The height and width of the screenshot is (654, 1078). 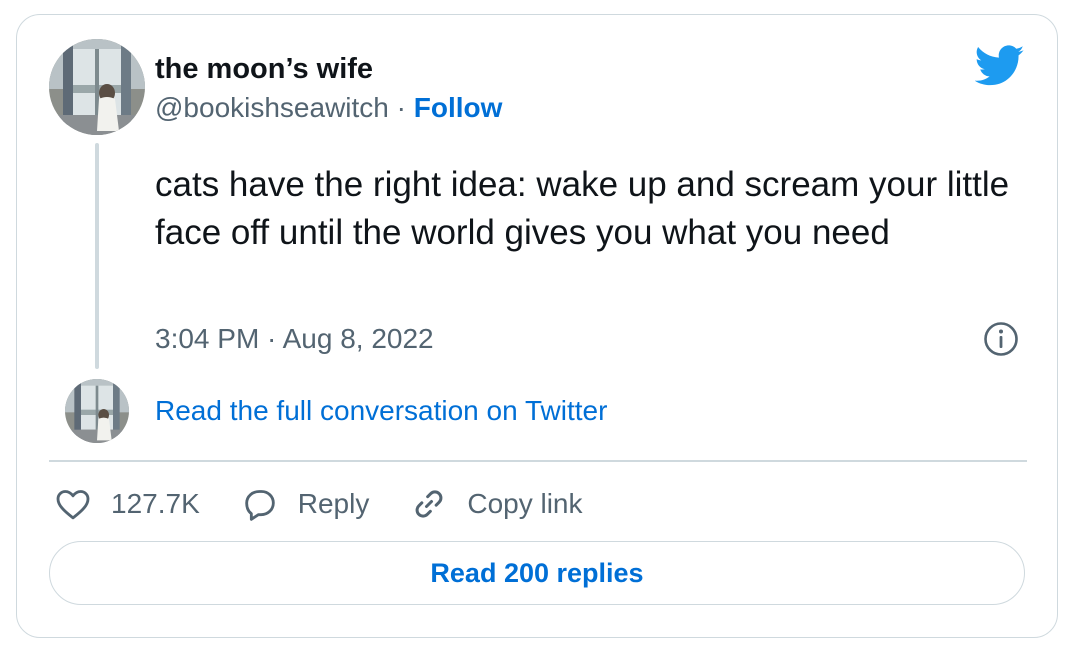 I want to click on link-icon, so click(x=429, y=504).